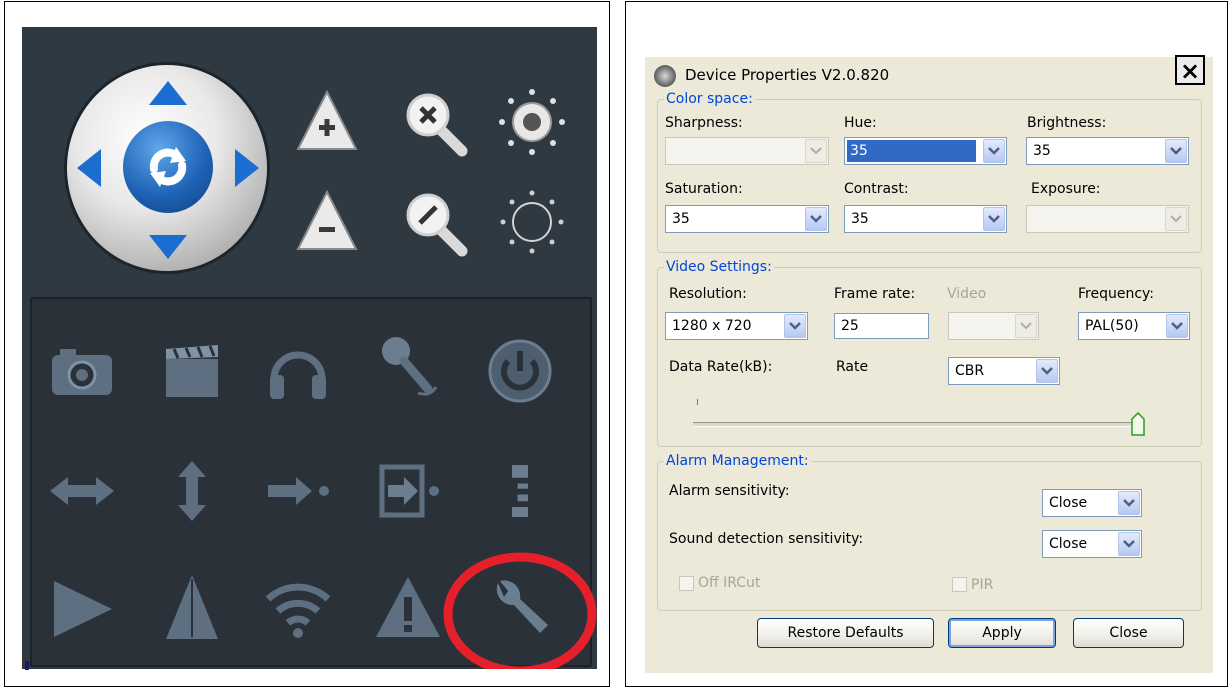 The image size is (1229, 687). What do you see at coordinates (925, 219) in the screenshot?
I see `contrast-select: 35` at bounding box center [925, 219].